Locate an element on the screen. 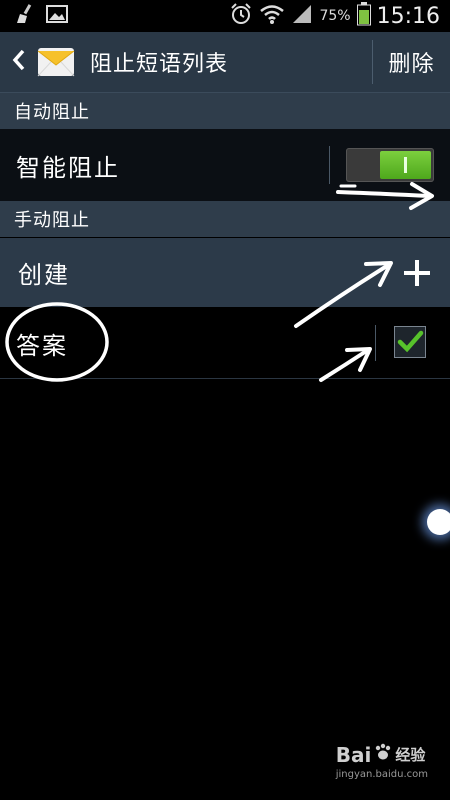 This screenshot has height=800, width=450. signal-icon is located at coordinates (302, 16).